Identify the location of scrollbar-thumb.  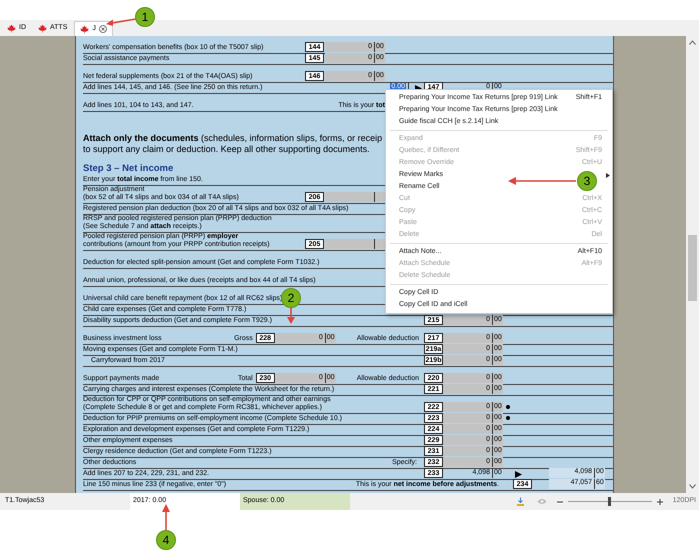
(692, 268).